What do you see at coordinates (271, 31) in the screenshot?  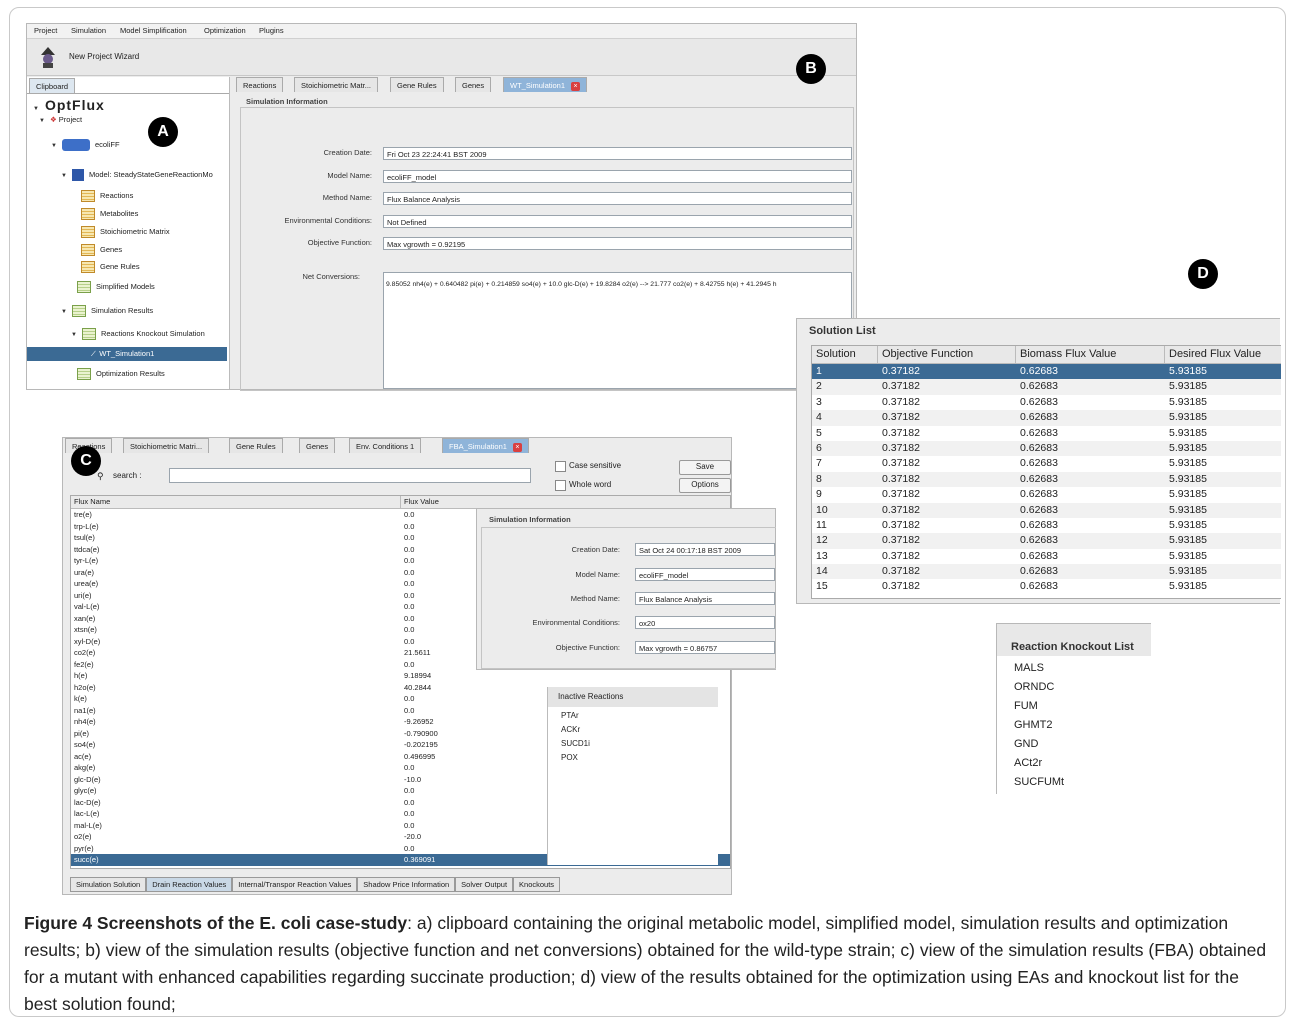 I see `menu-plugins: Plugins` at bounding box center [271, 31].